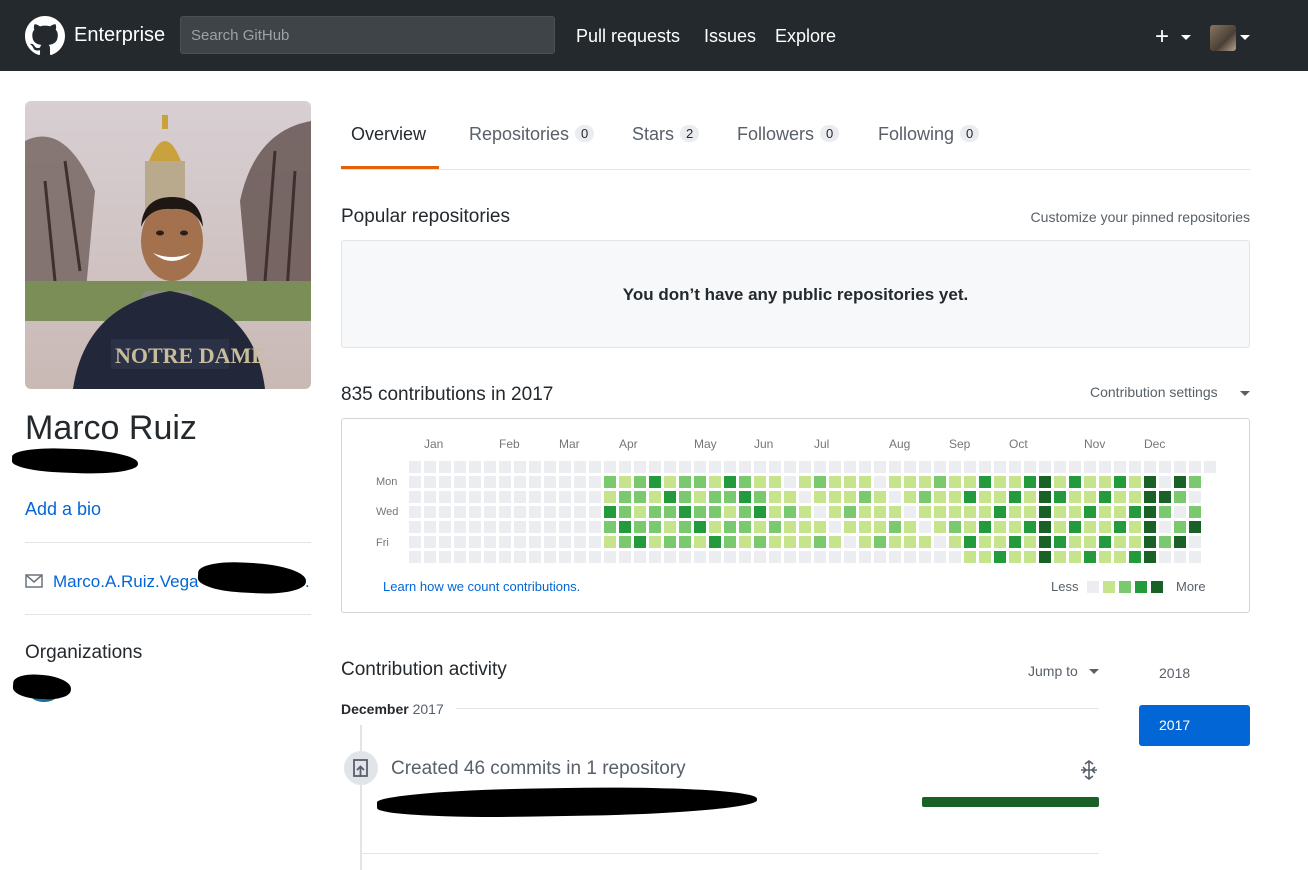 Image resolution: width=1308 pixels, height=870 pixels. What do you see at coordinates (730, 36) in the screenshot?
I see `nav-issues: Issues` at bounding box center [730, 36].